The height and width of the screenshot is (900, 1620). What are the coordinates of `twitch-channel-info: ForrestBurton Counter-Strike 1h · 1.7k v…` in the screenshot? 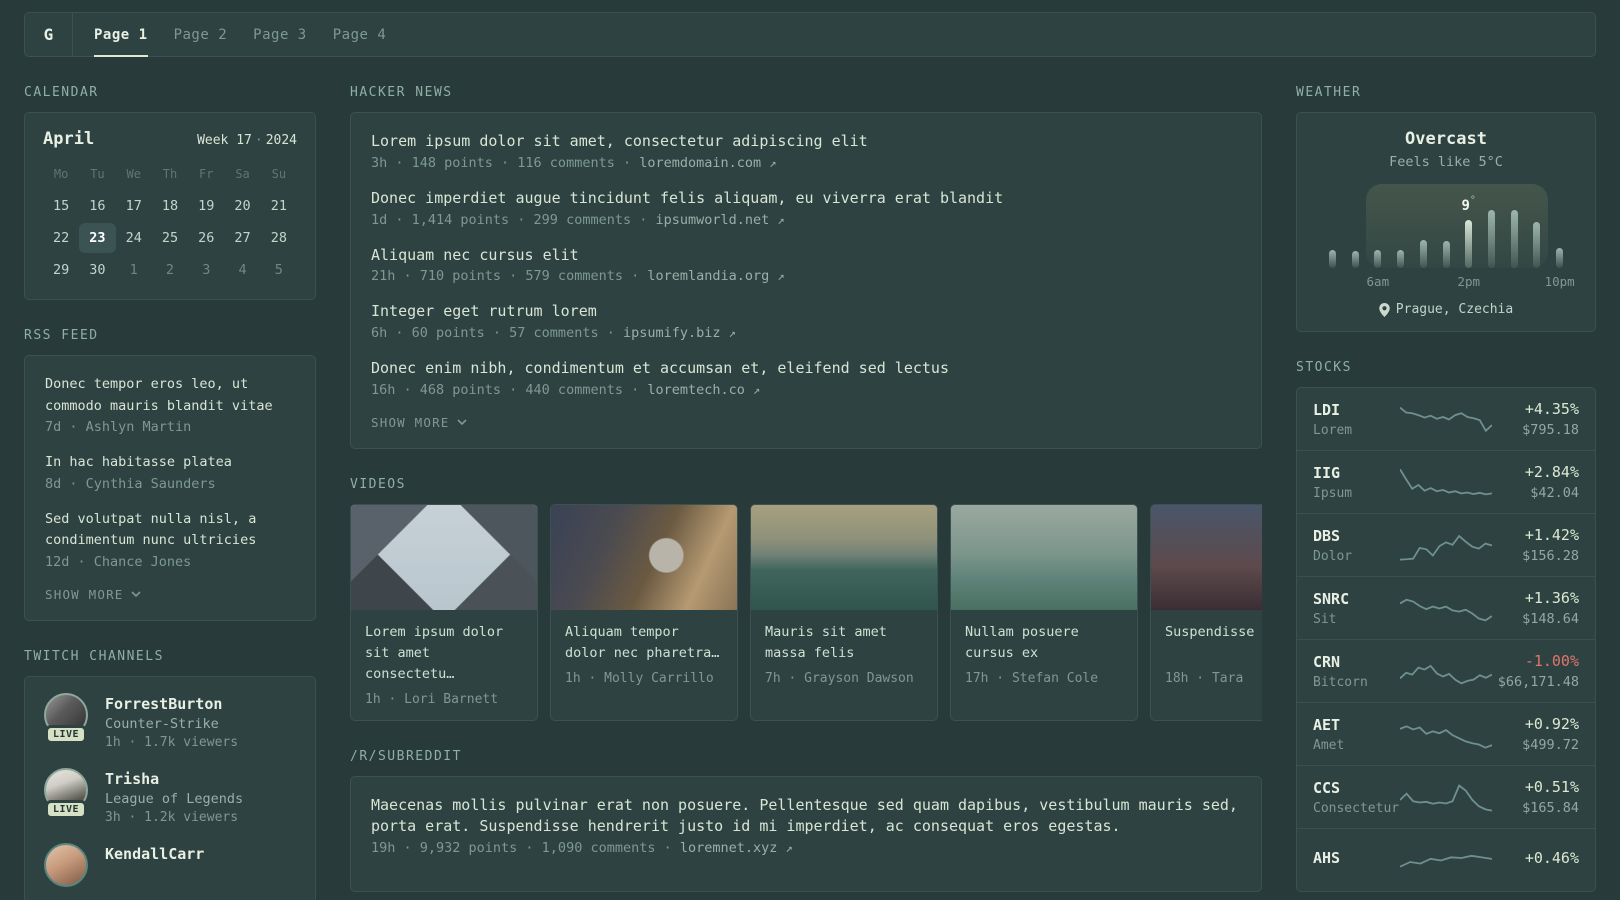 It's located at (171, 721).